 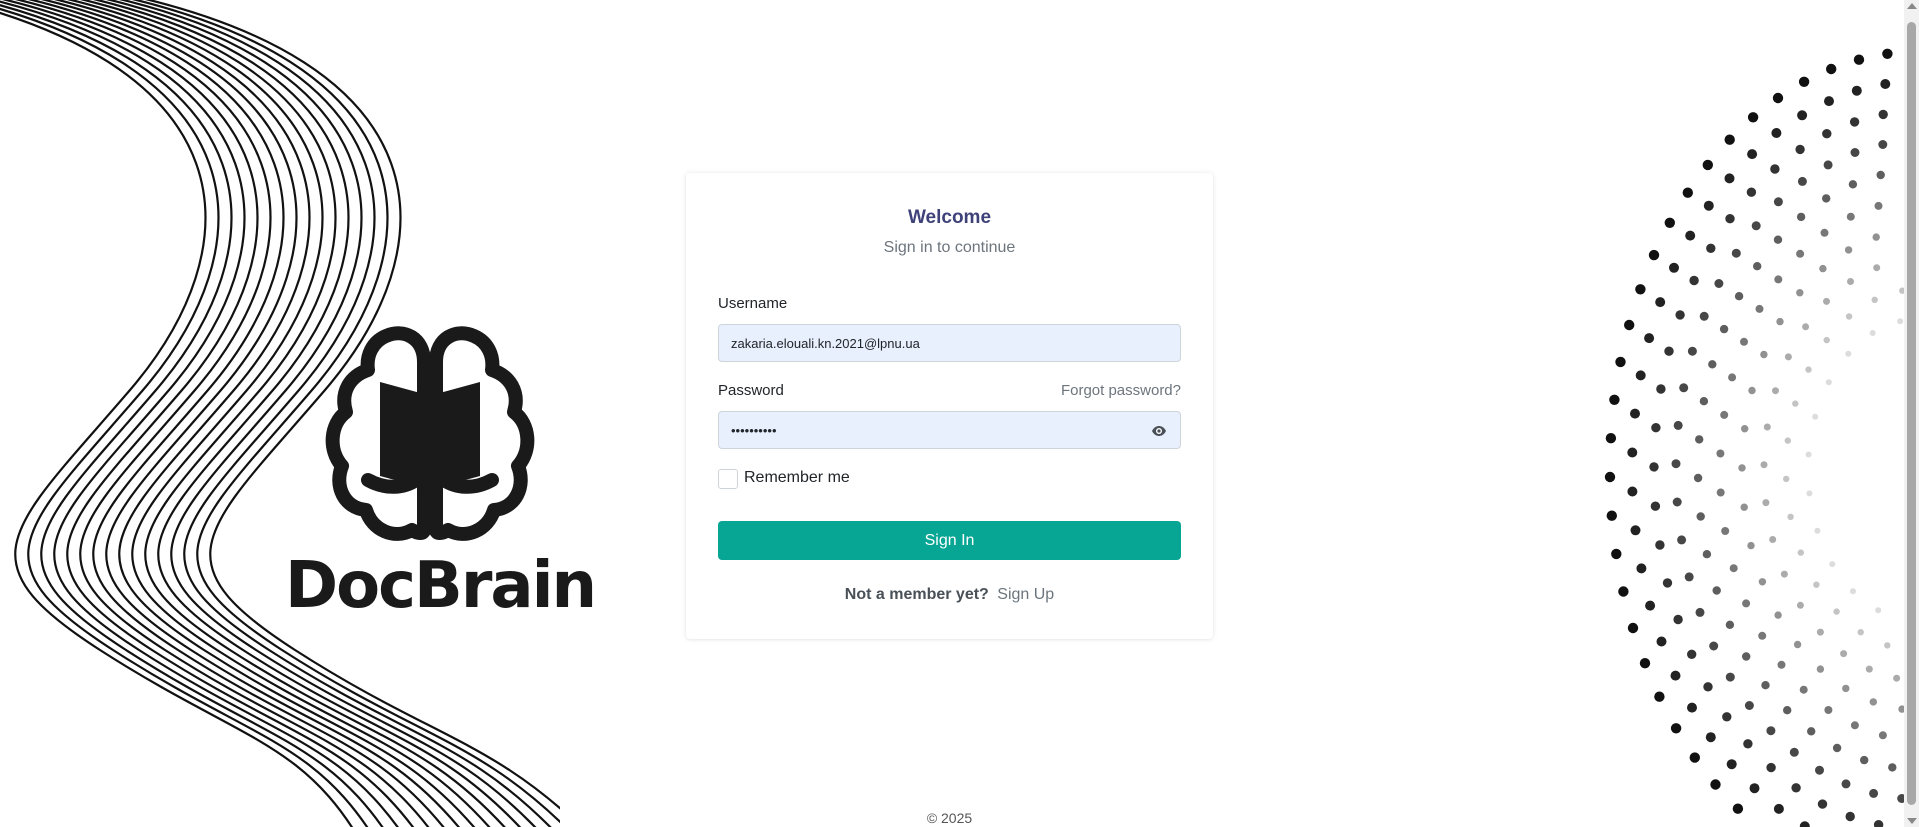 I want to click on scrollbar-thumb, so click(x=1911, y=413).